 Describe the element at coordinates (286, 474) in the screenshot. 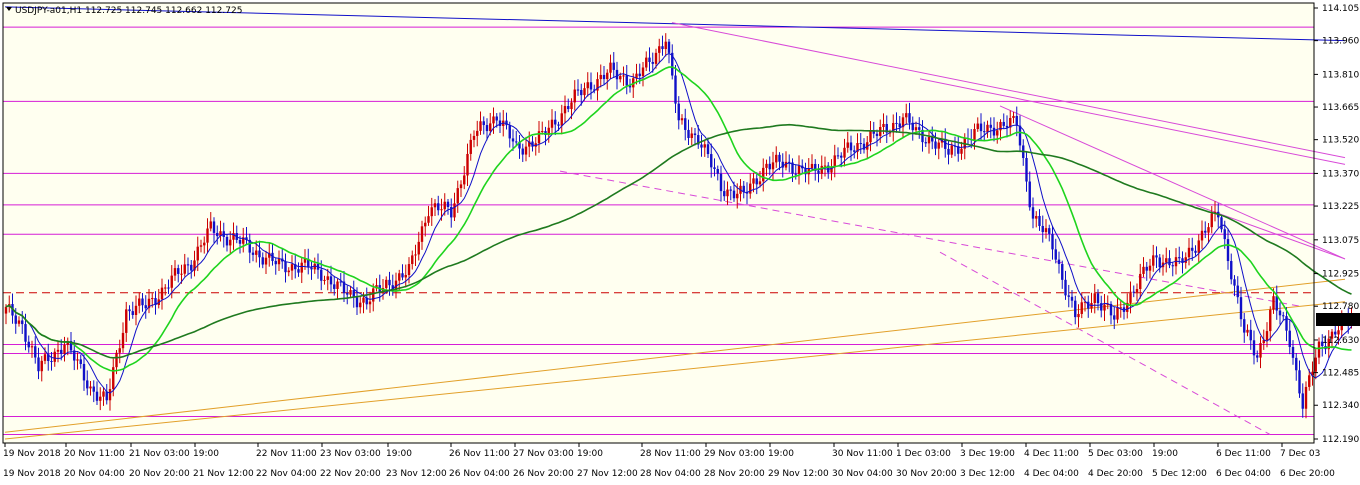

I see `x-bottom-tick-label: 22 Nov 04:00` at that location.